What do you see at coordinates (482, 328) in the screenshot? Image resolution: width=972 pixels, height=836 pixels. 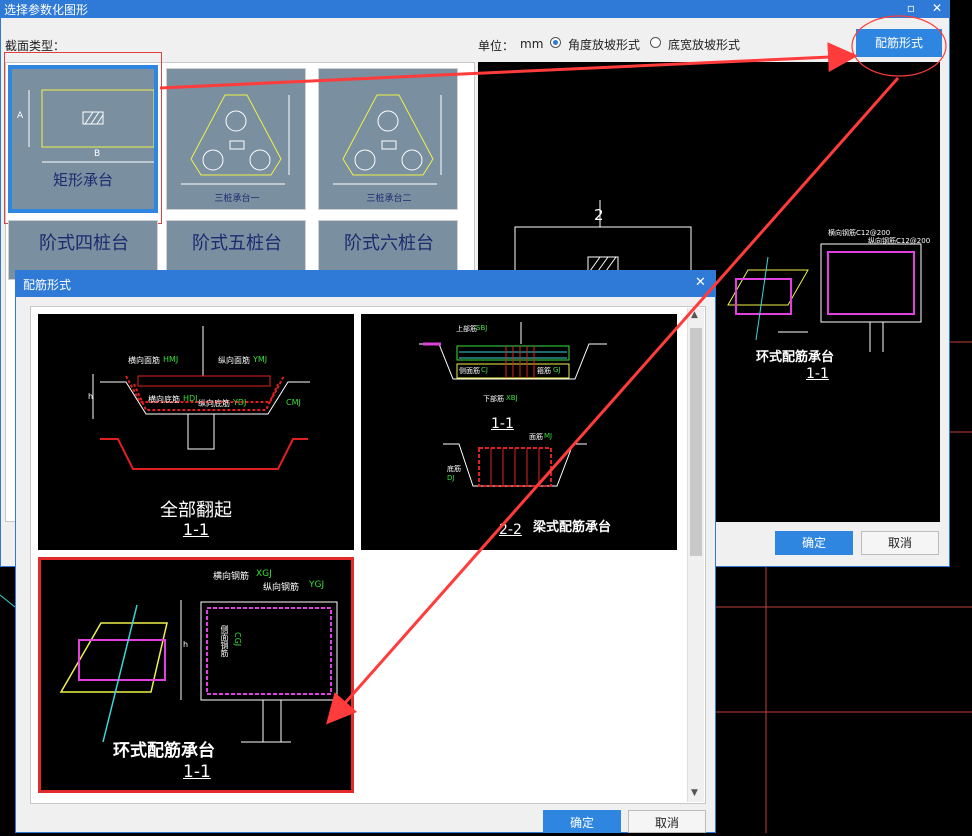 I see `label-top-code: SBJ` at bounding box center [482, 328].